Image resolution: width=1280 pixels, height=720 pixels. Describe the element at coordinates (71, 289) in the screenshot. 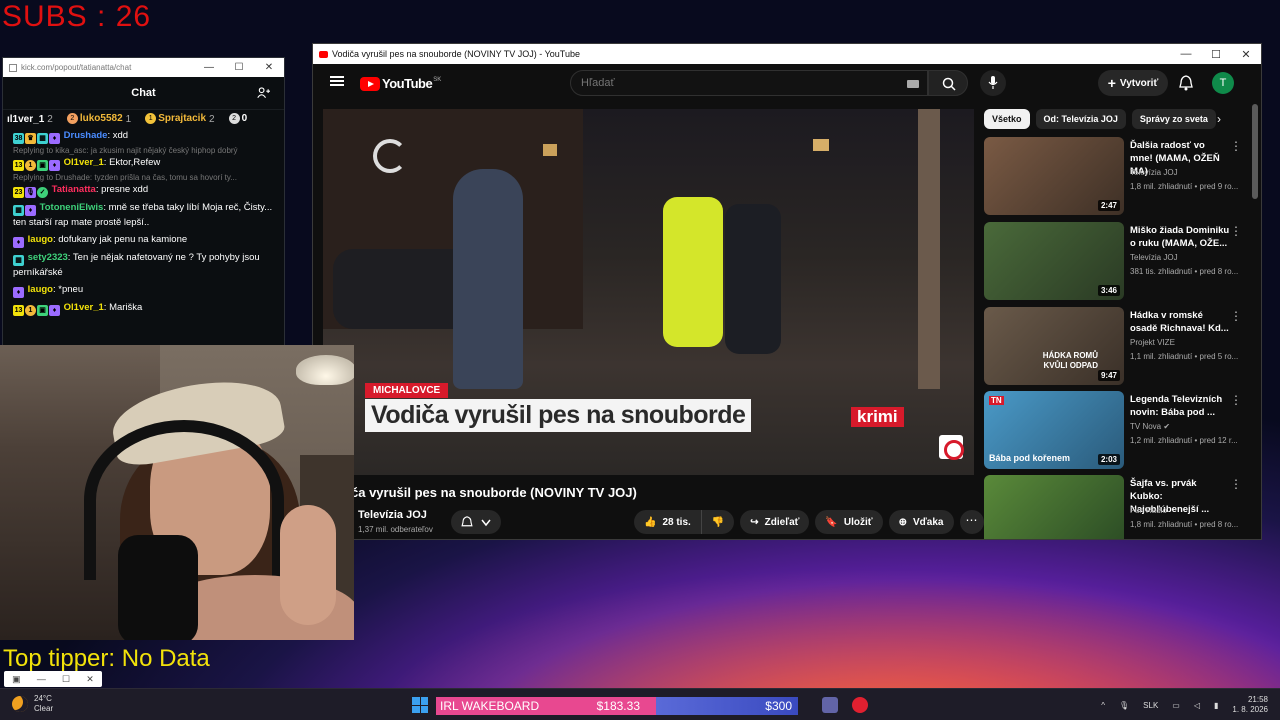

I see `chat-text: *pneu` at that location.